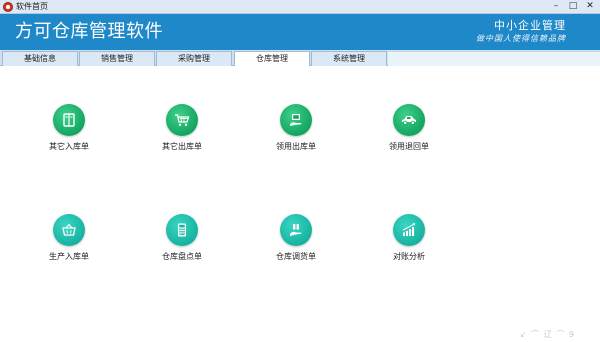 Image resolution: width=600 pixels, height=342 pixels. What do you see at coordinates (89, 31) in the screenshot?
I see `app-brand-title: 方可仓库管理软件` at bounding box center [89, 31].